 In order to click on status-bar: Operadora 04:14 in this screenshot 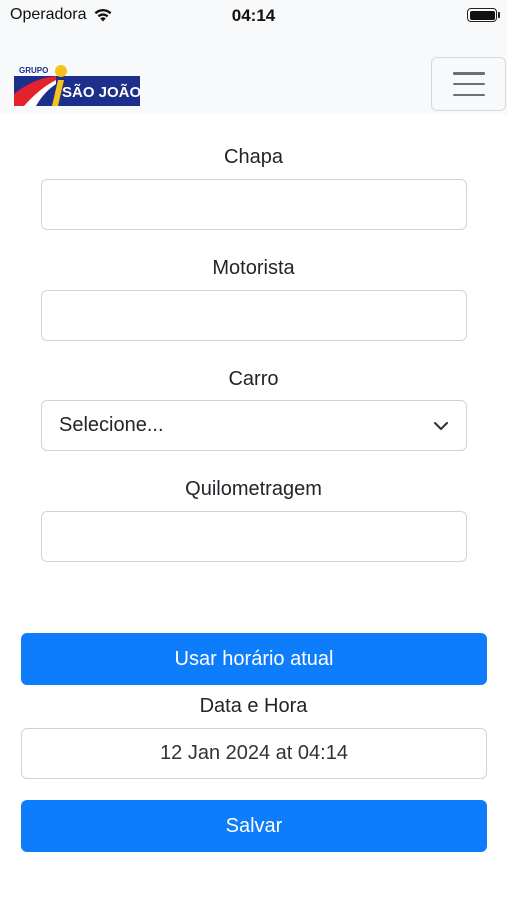, I will do `click(253, 17)`.